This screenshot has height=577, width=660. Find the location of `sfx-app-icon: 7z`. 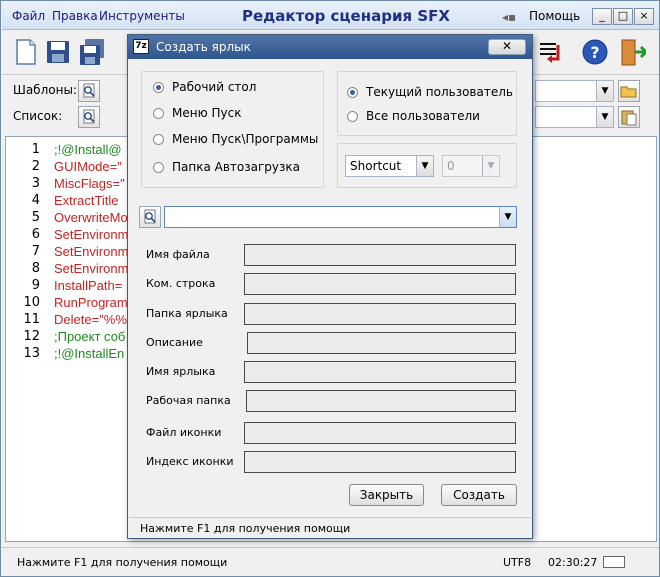

sfx-app-icon: 7z is located at coordinates (141, 46).